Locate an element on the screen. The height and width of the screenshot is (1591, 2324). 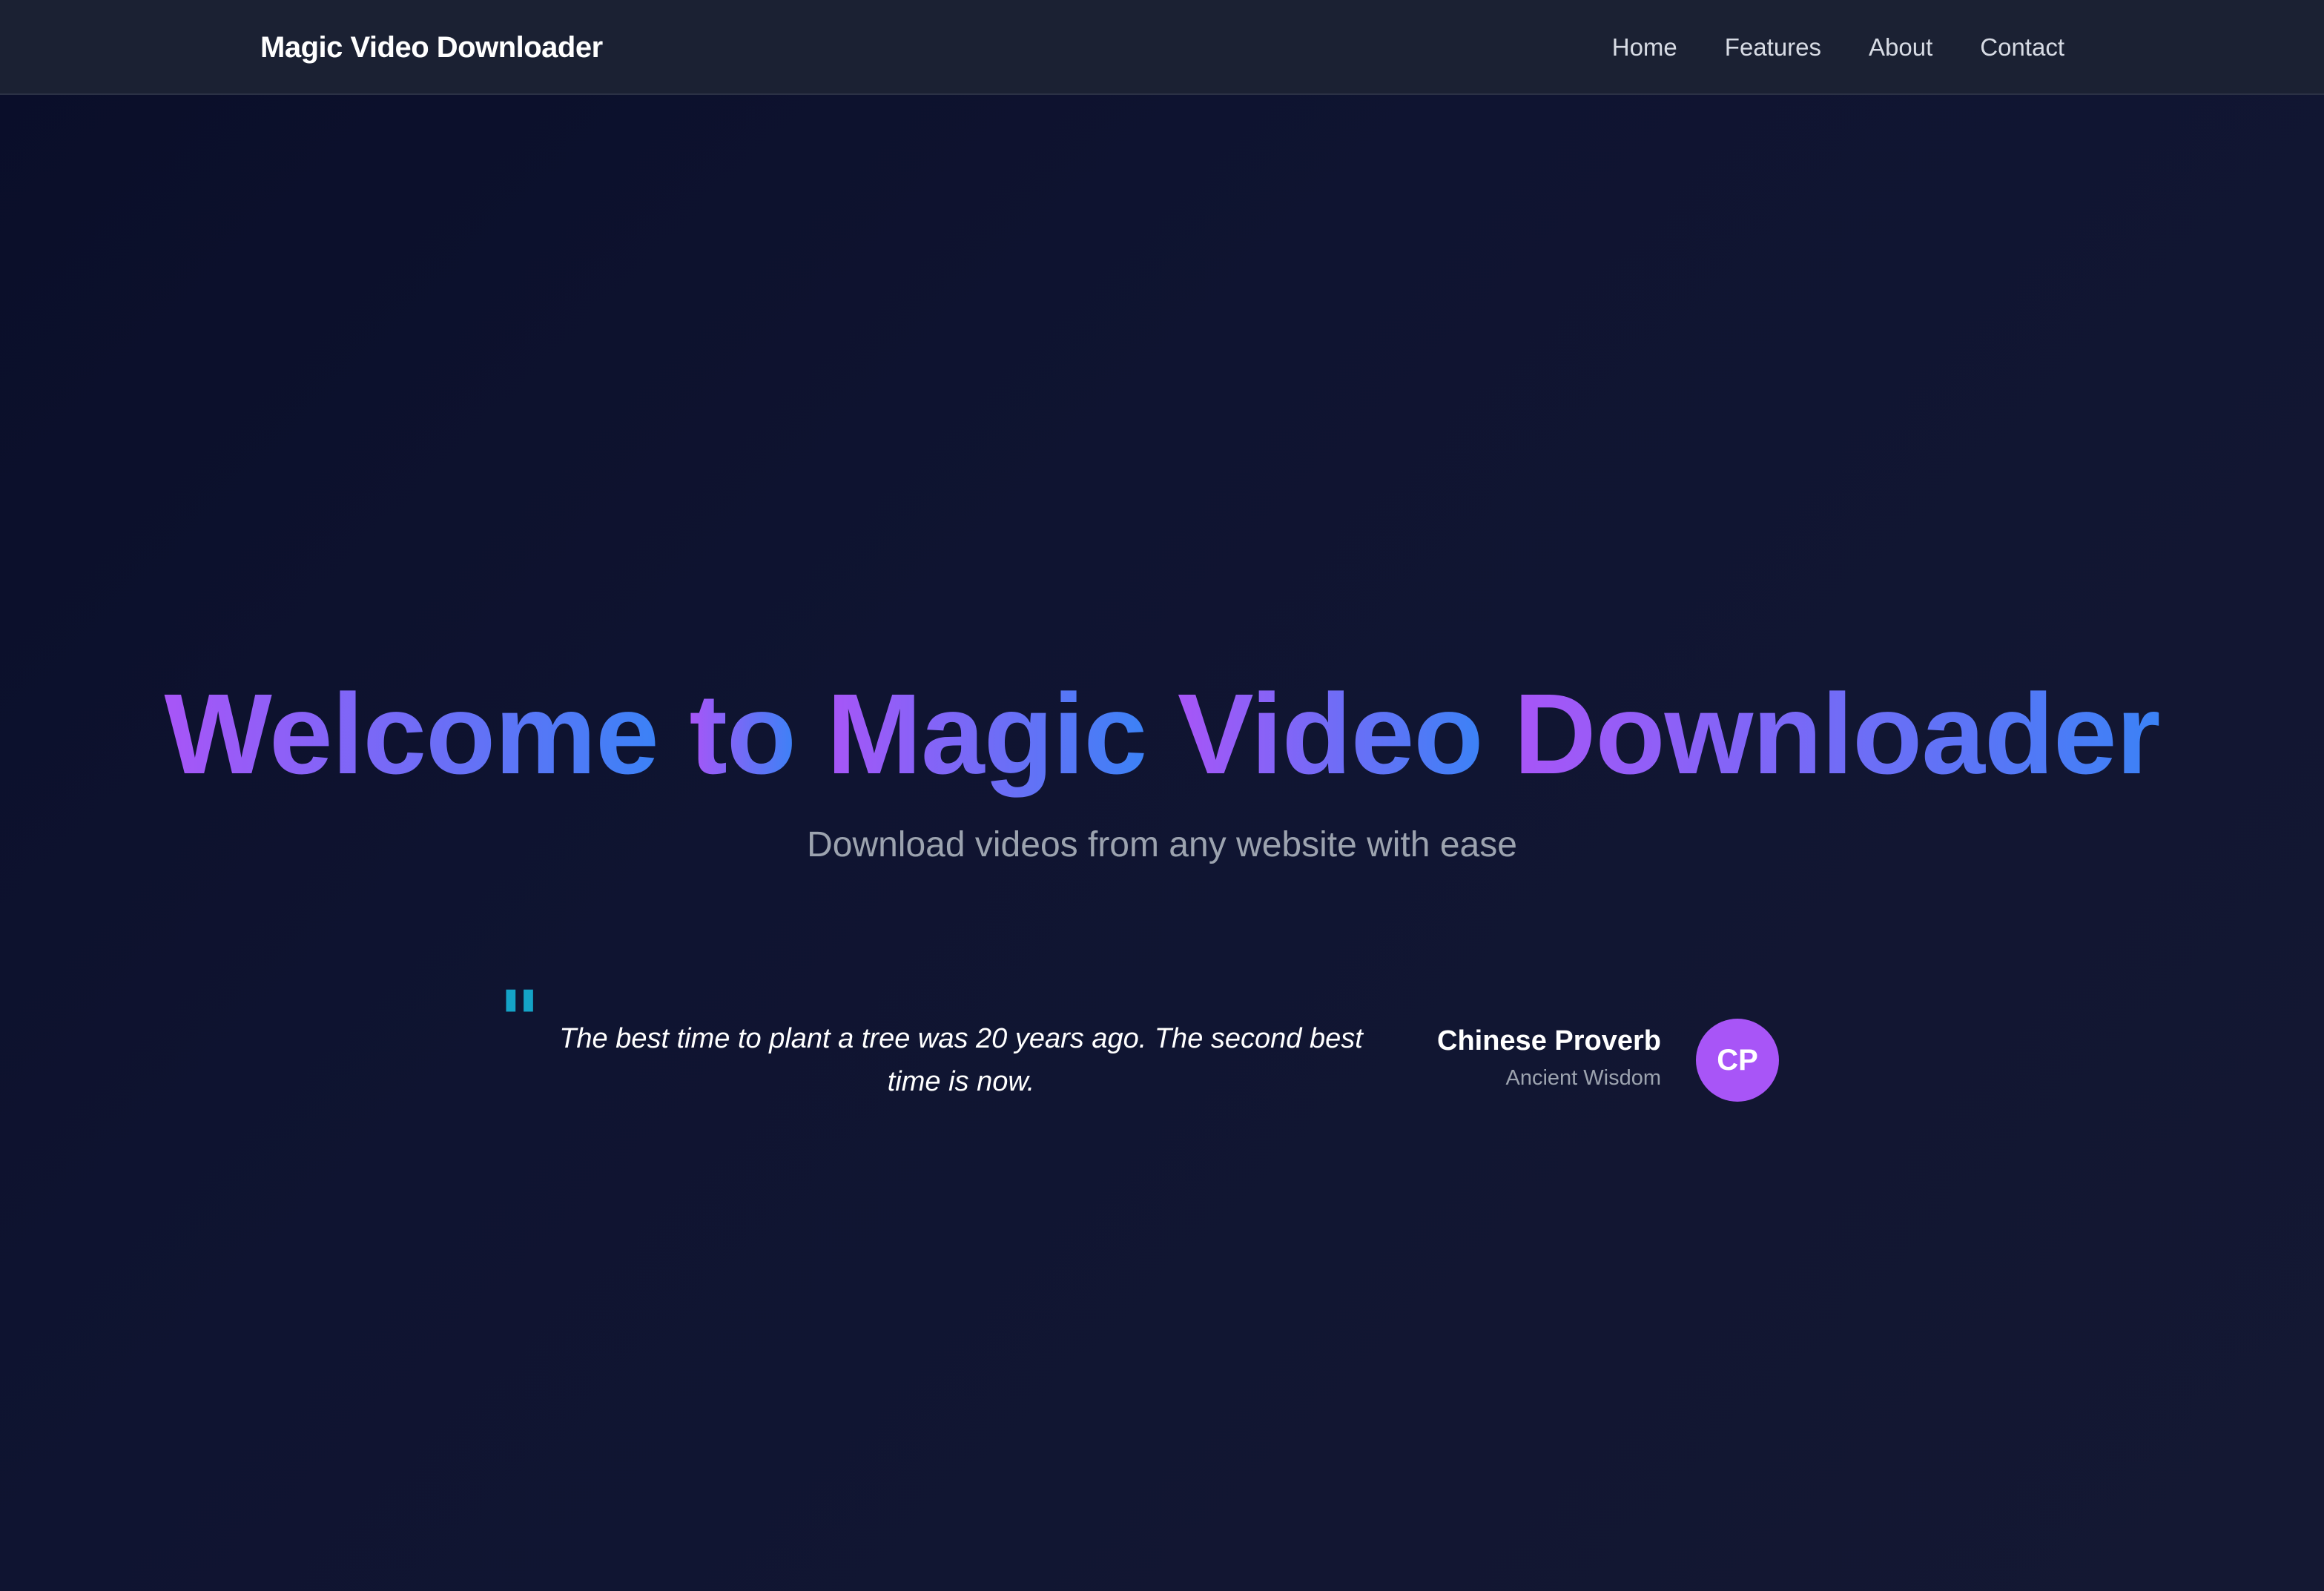
brand-logo: Magic Video Downloader is located at coordinates (431, 47).